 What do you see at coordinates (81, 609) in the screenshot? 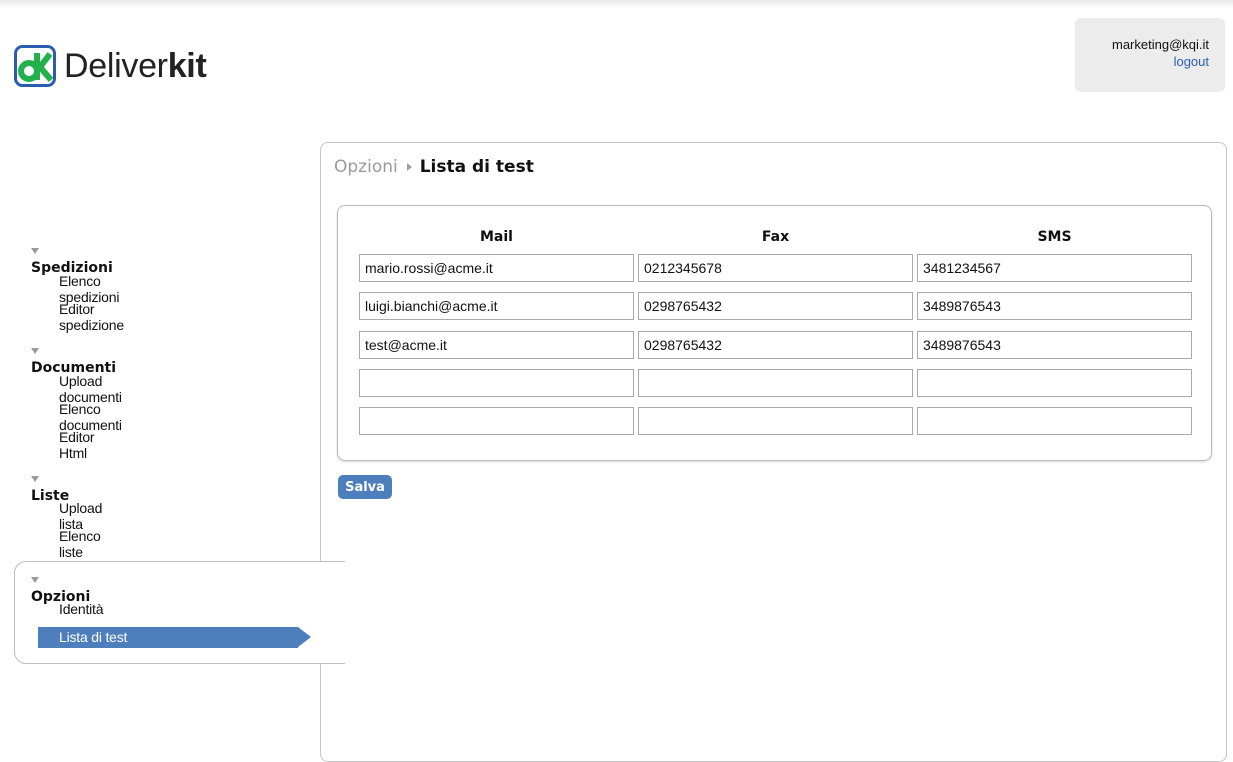
I see `sidebar-item-identita: Identità` at bounding box center [81, 609].